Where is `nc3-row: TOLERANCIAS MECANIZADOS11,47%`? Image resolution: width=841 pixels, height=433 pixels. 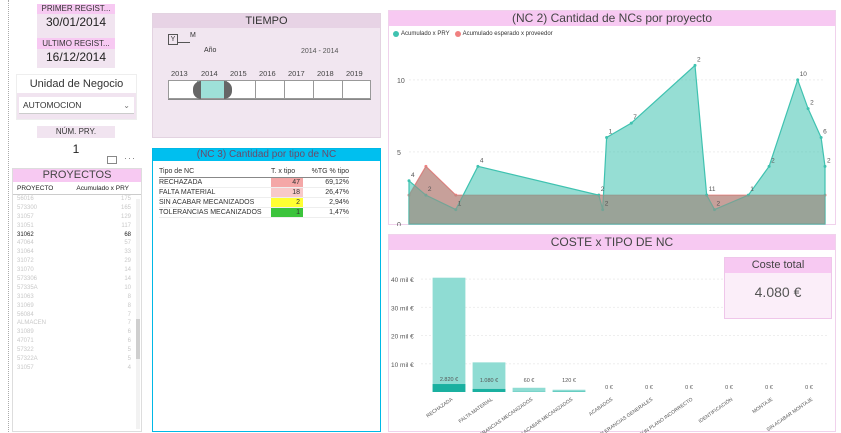
nc3-row: TOLERANCIAS MECANIZADOS11,47% is located at coordinates (254, 213).